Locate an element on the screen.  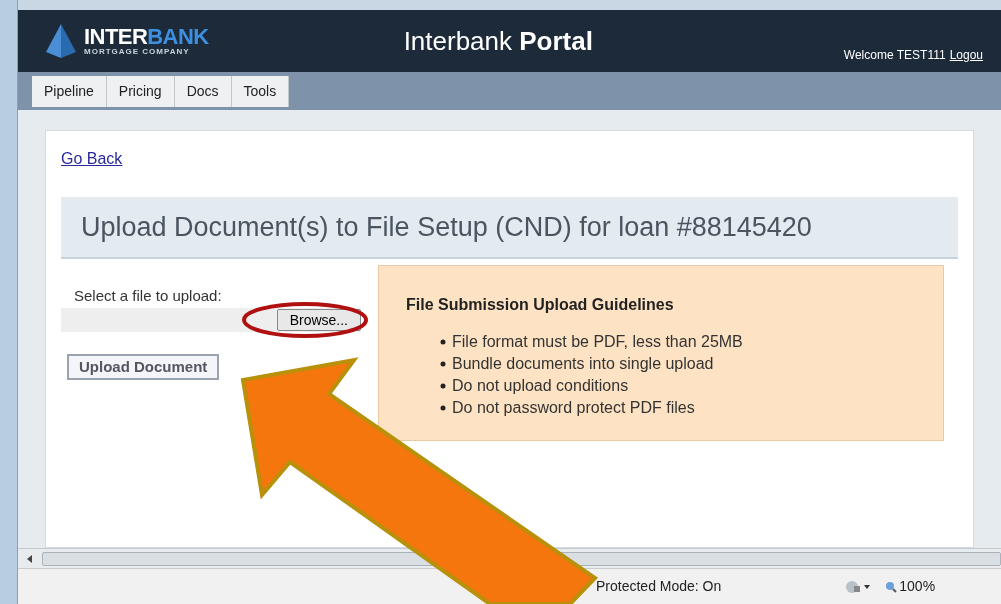
guideline-item: File format must be PDF, less than 25MB is located at coordinates (597, 342).